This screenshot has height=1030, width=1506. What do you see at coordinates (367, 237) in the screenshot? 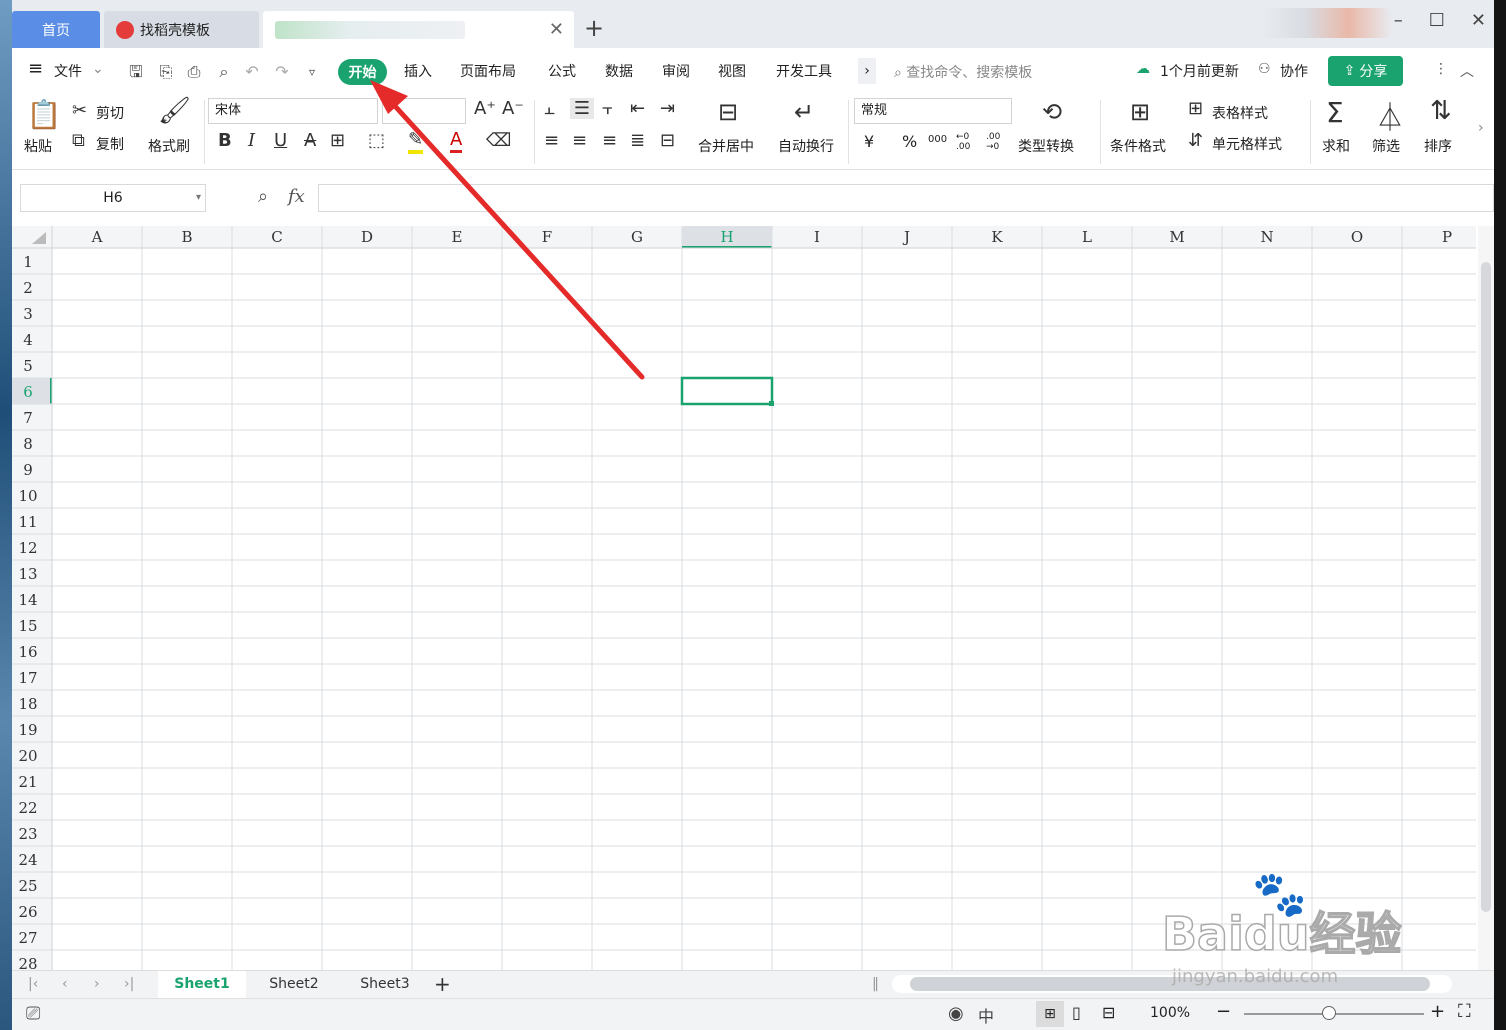
I see `column-header-D: D` at bounding box center [367, 237].